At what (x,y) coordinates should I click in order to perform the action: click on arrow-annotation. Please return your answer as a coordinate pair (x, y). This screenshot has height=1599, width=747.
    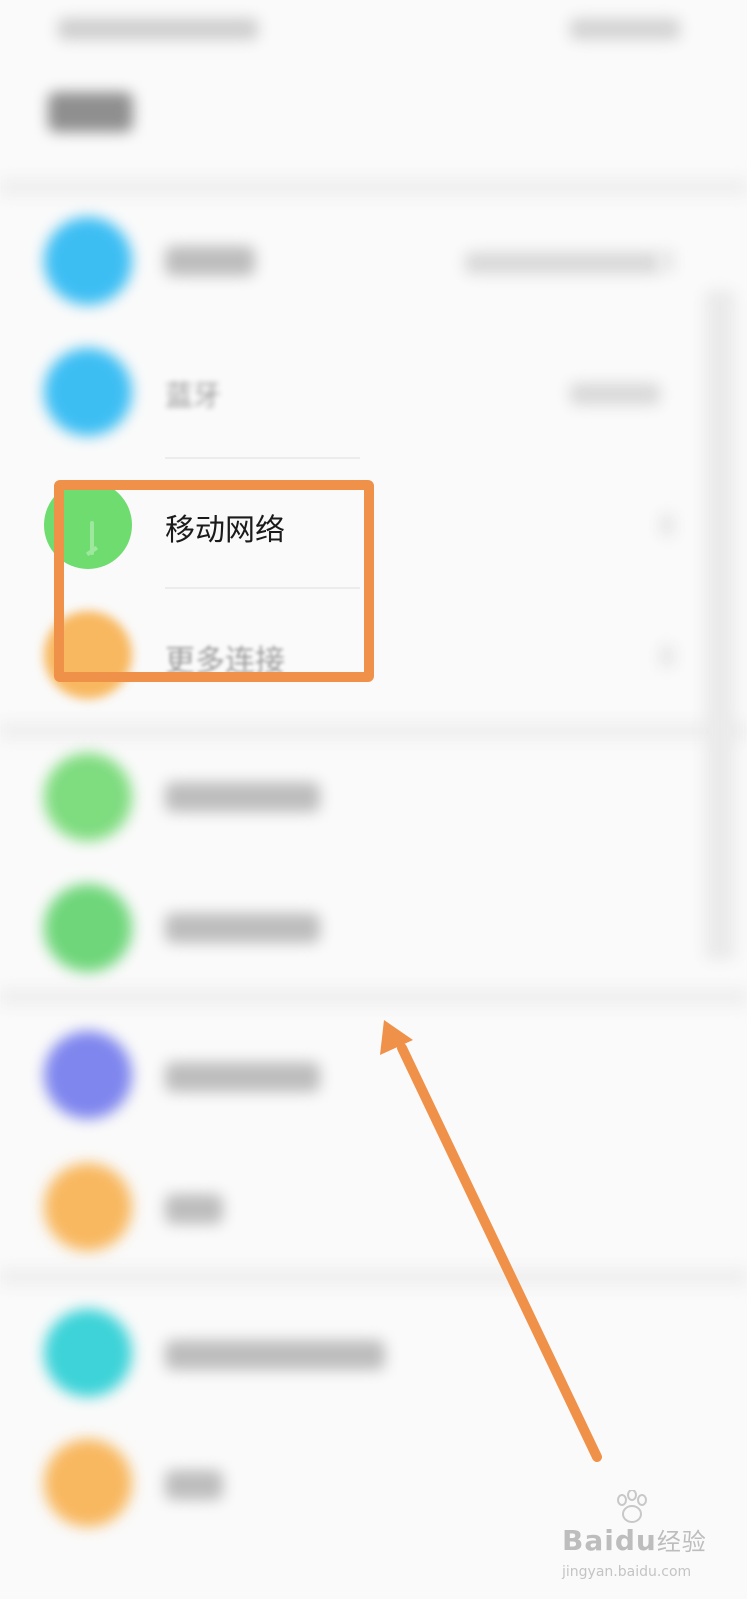
    Looking at the image, I should click on (491, 1241).